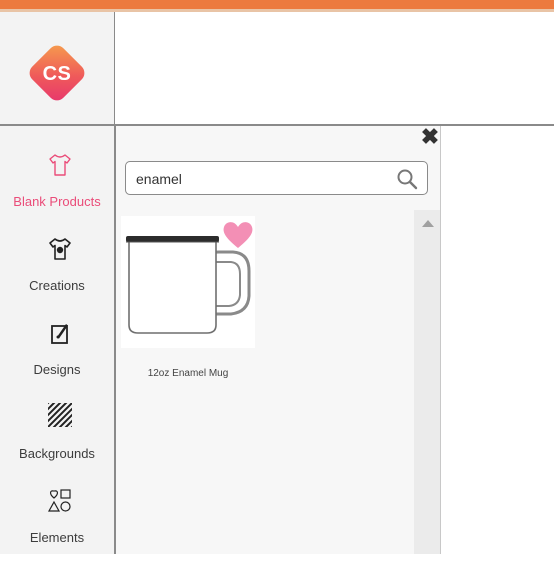 This screenshot has height=562, width=554. I want to click on results-scrollbar, so click(427, 382).